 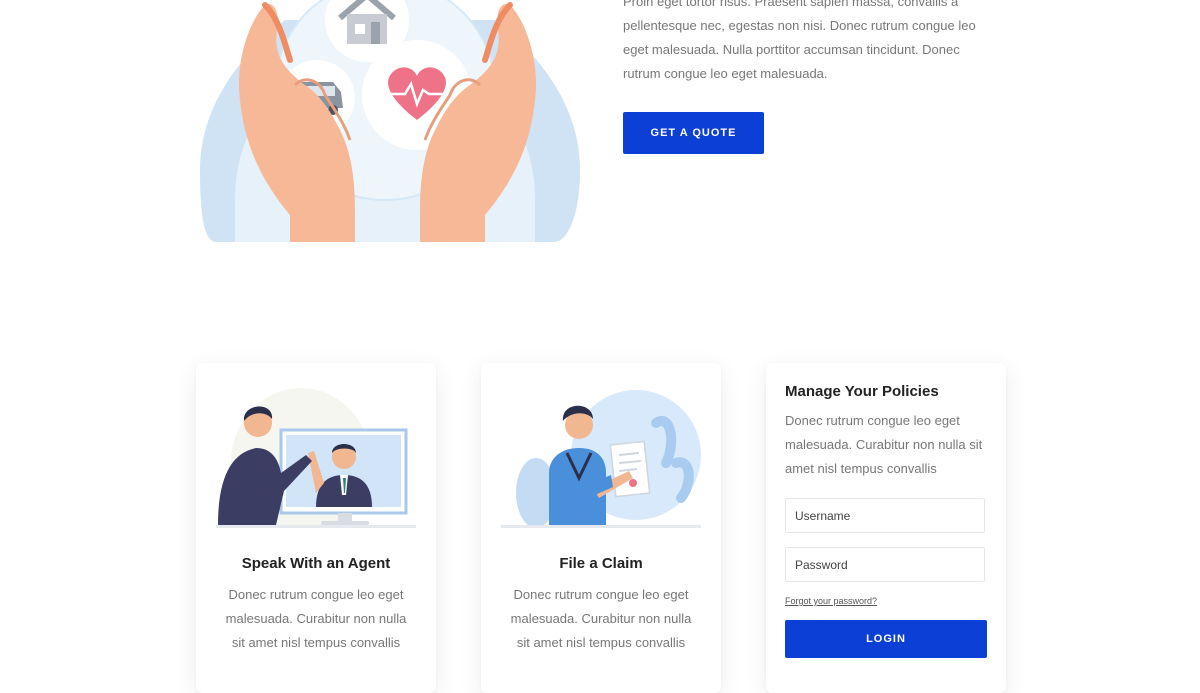 I want to click on file-claim-illustration, so click(x=601, y=455).